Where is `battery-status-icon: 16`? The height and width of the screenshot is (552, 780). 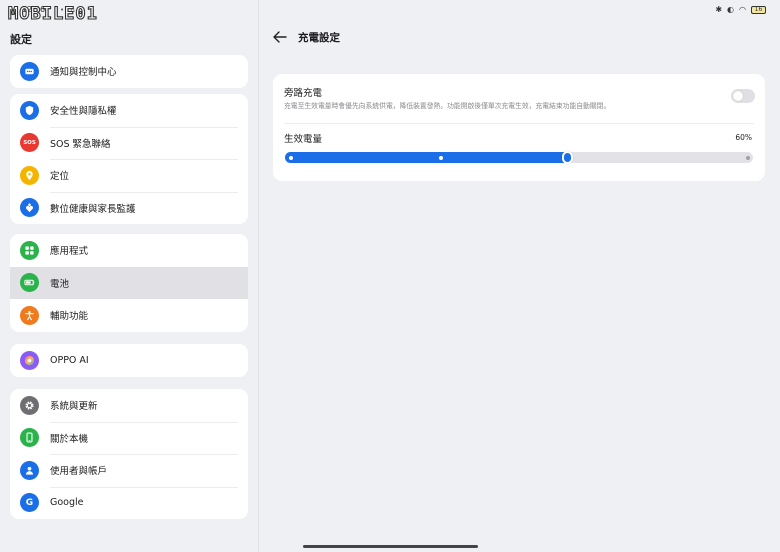 battery-status-icon: 16 is located at coordinates (758, 9).